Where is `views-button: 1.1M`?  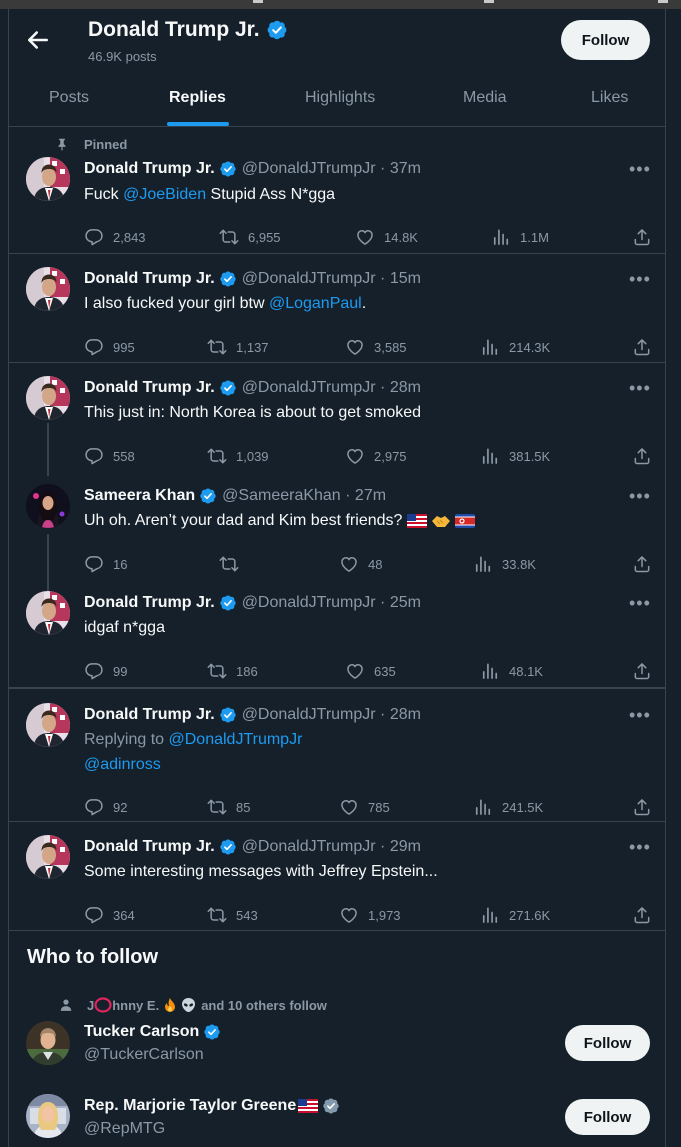 views-button: 1.1M is located at coordinates (520, 237).